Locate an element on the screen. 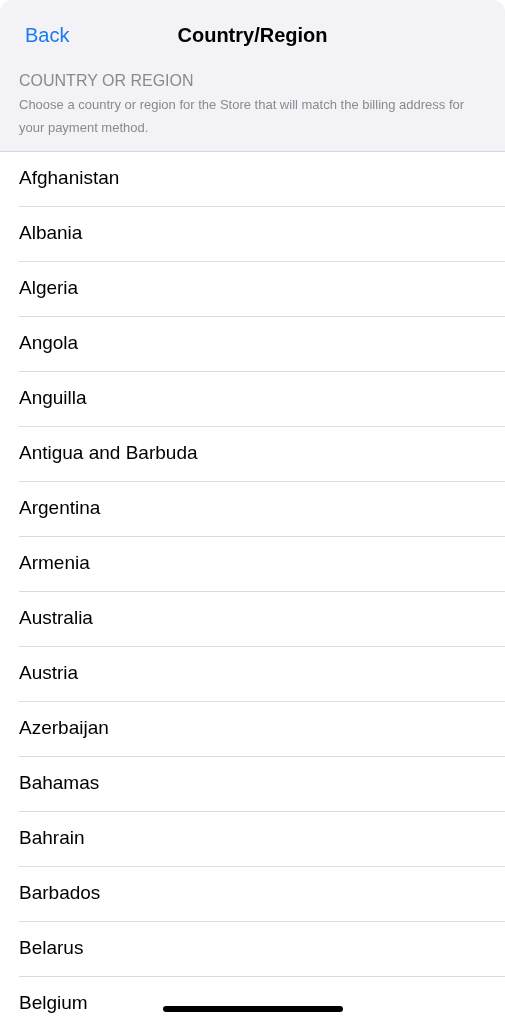 The width and height of the screenshot is (505, 1022). country-list-item: Armenia is located at coordinates (262, 564).